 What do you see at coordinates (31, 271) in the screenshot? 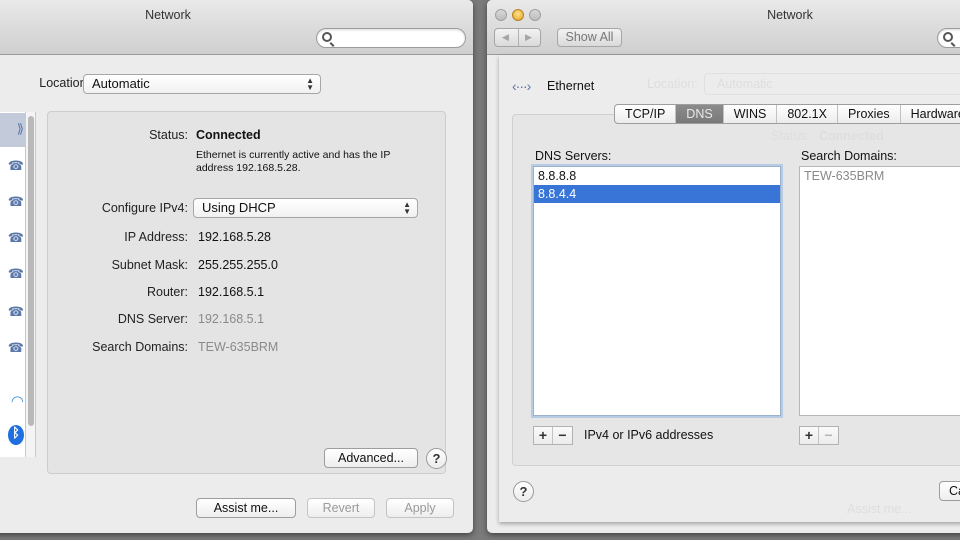
I see `scroll-thumb` at bounding box center [31, 271].